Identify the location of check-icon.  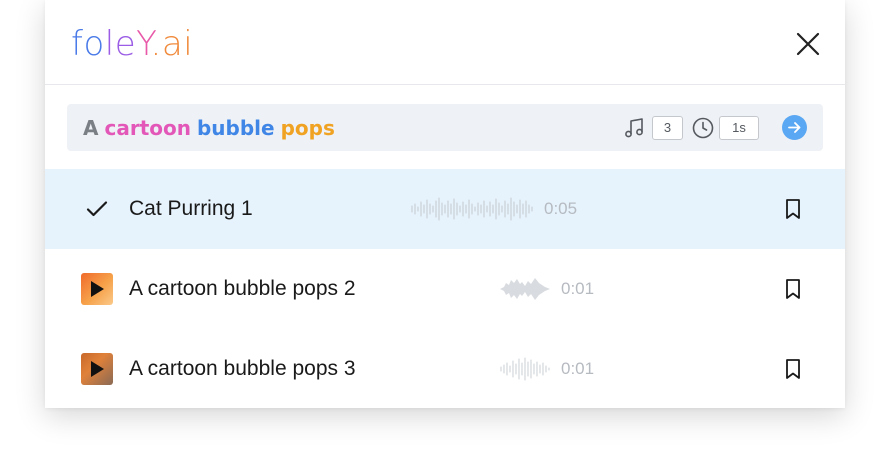
(97, 209).